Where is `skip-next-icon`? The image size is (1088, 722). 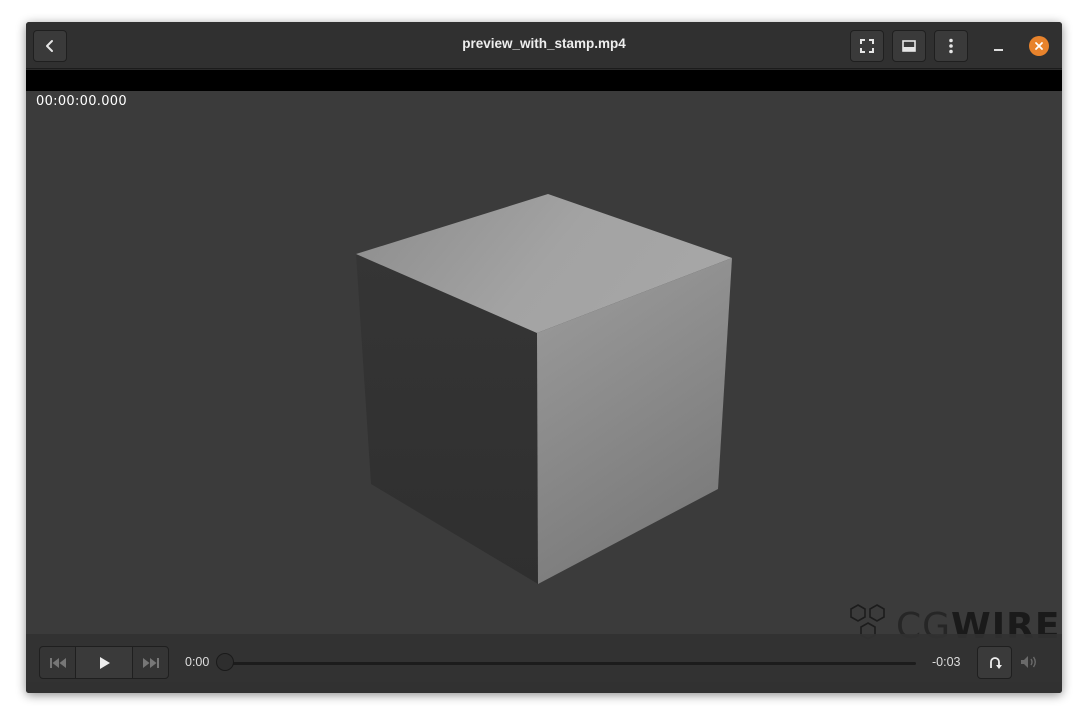 skip-next-icon is located at coordinates (150, 662).